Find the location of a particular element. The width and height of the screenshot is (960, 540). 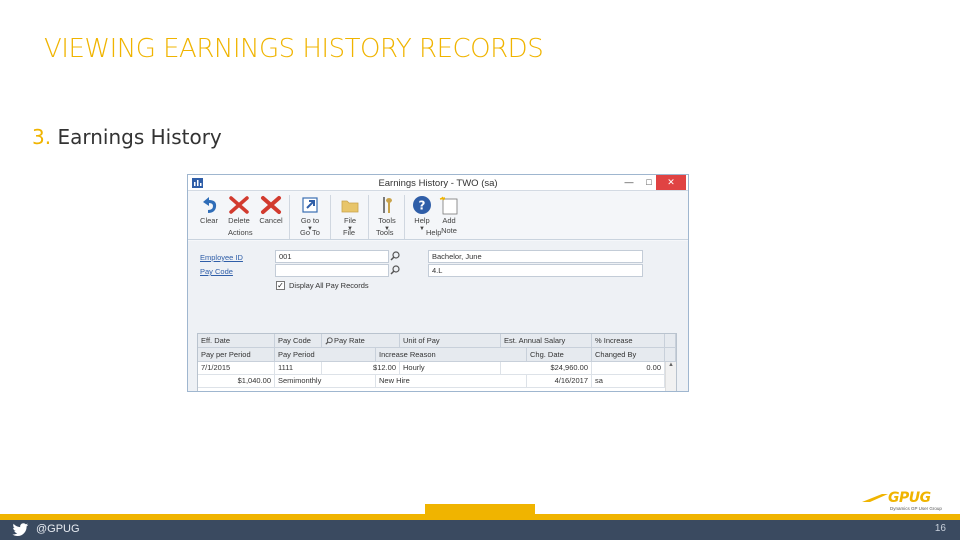

employee-id-link: Employee ID is located at coordinates (221, 257).